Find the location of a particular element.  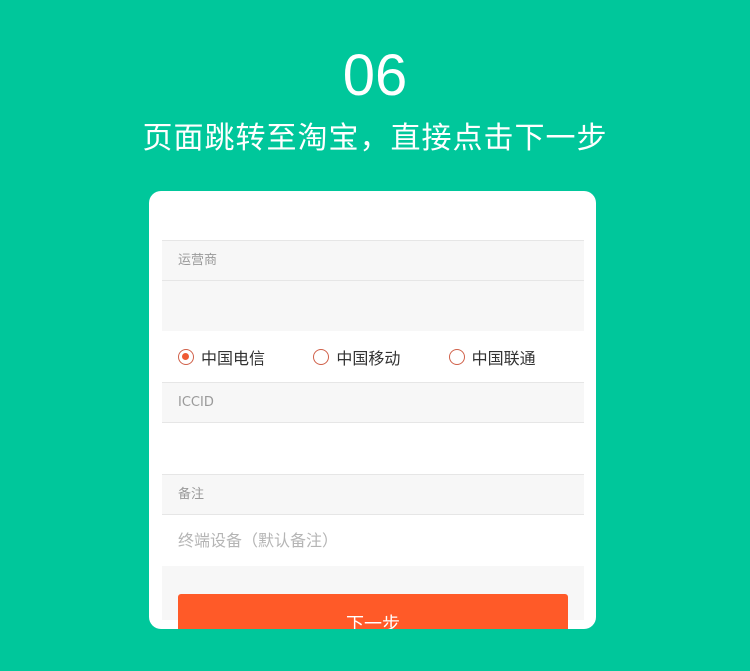

radio-label-mobile: 中国移动 is located at coordinates (368, 358).